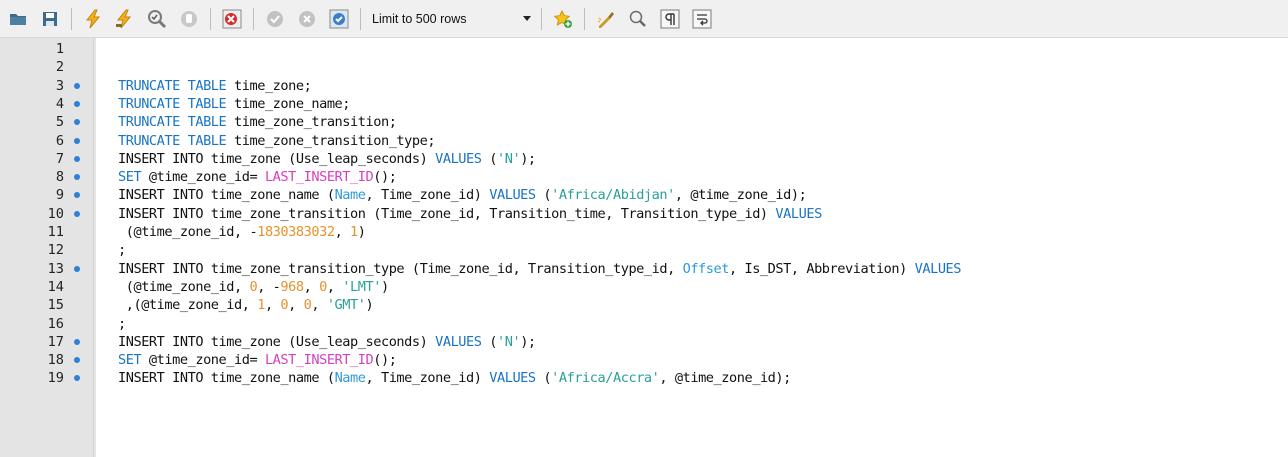 This screenshot has width=1288, height=457. Describe the element at coordinates (59, 49) in the screenshot. I see `line-number: 1` at that location.